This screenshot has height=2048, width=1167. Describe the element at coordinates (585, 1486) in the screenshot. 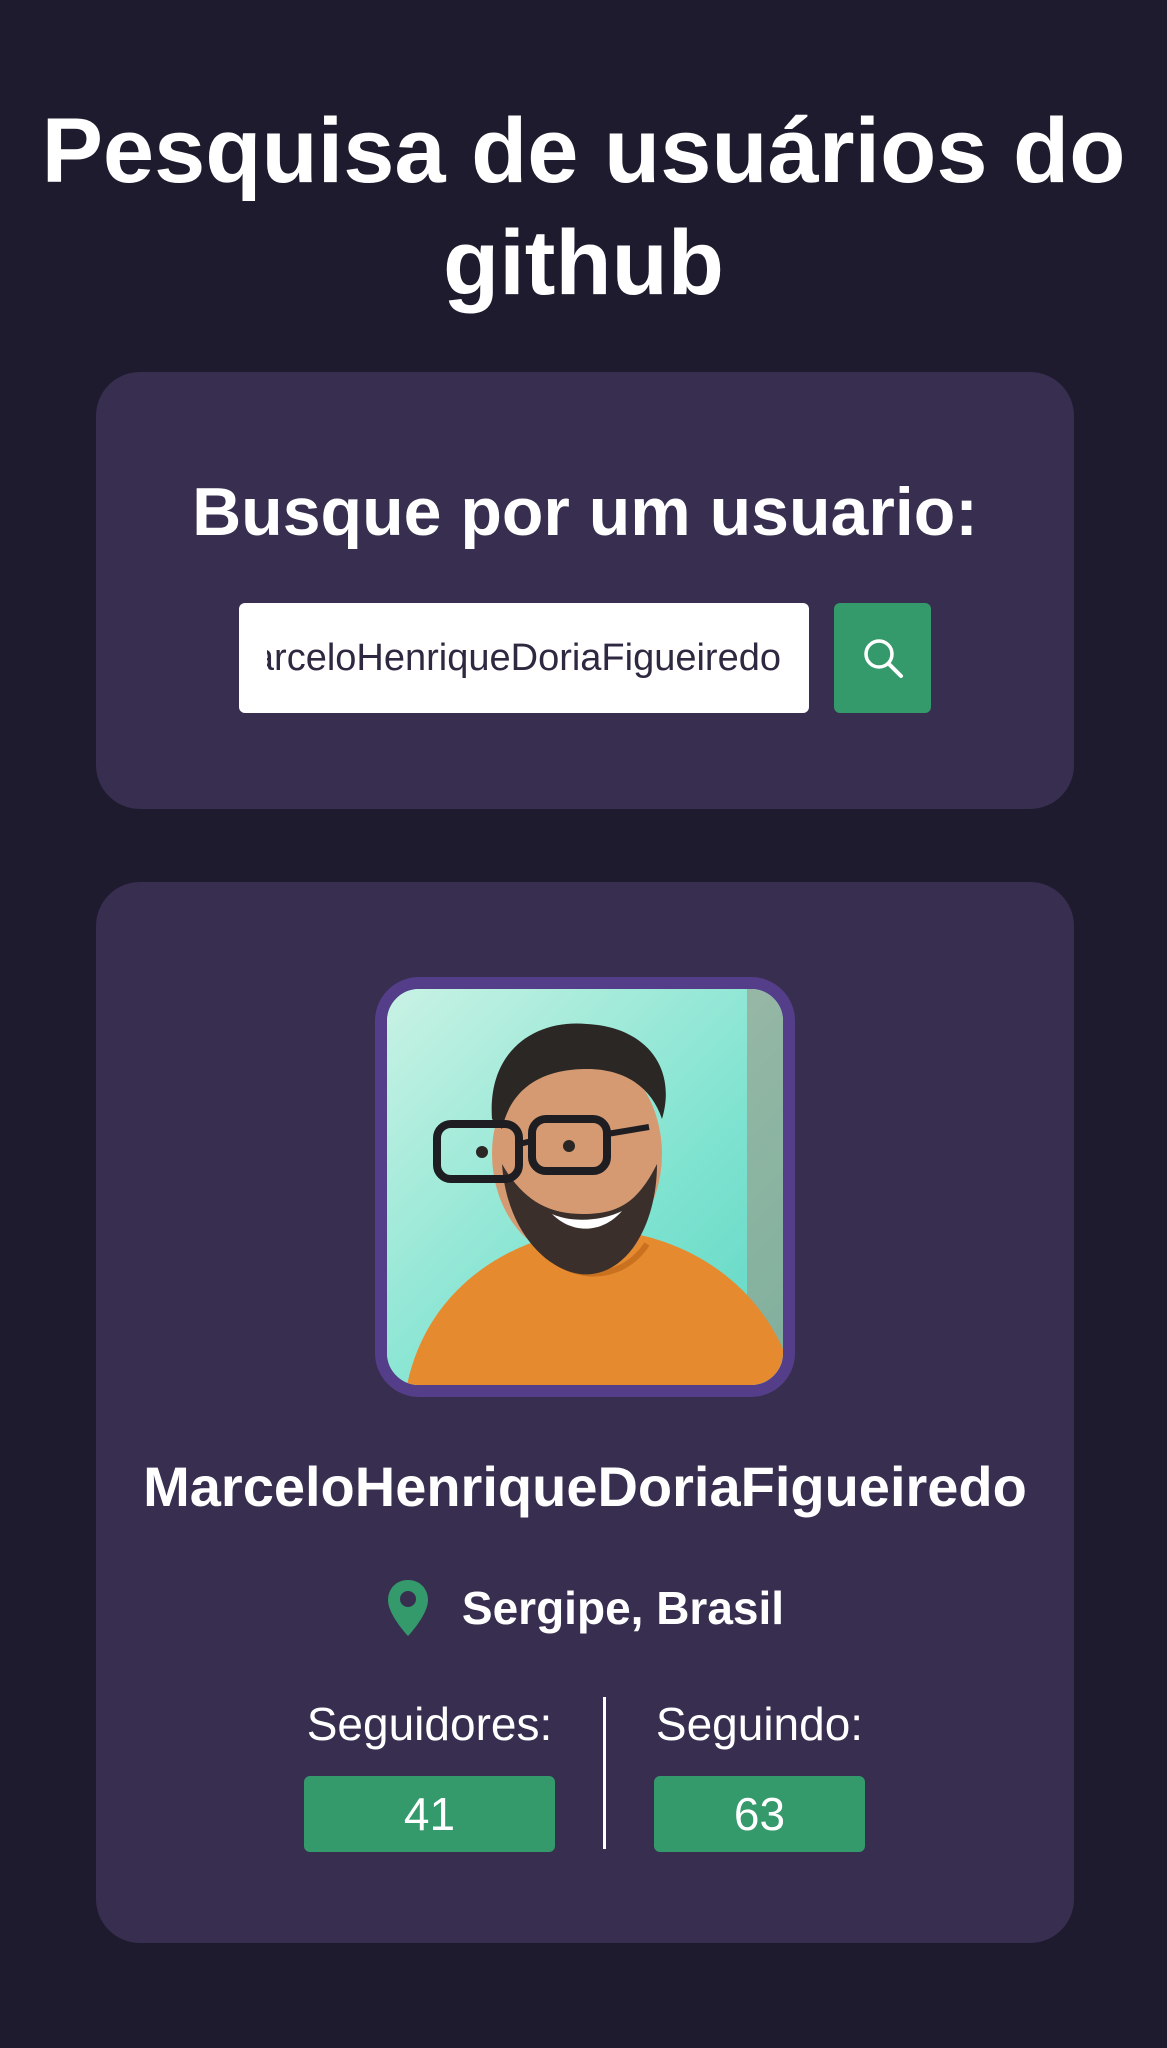

I see `profile-username: MarceloHenriqueDoriaFigueiredo` at that location.